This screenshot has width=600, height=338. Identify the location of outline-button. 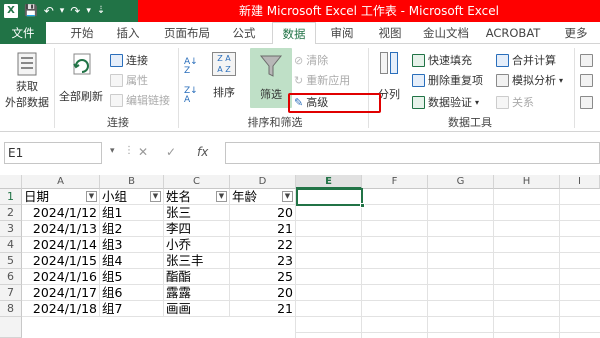
(586, 60).